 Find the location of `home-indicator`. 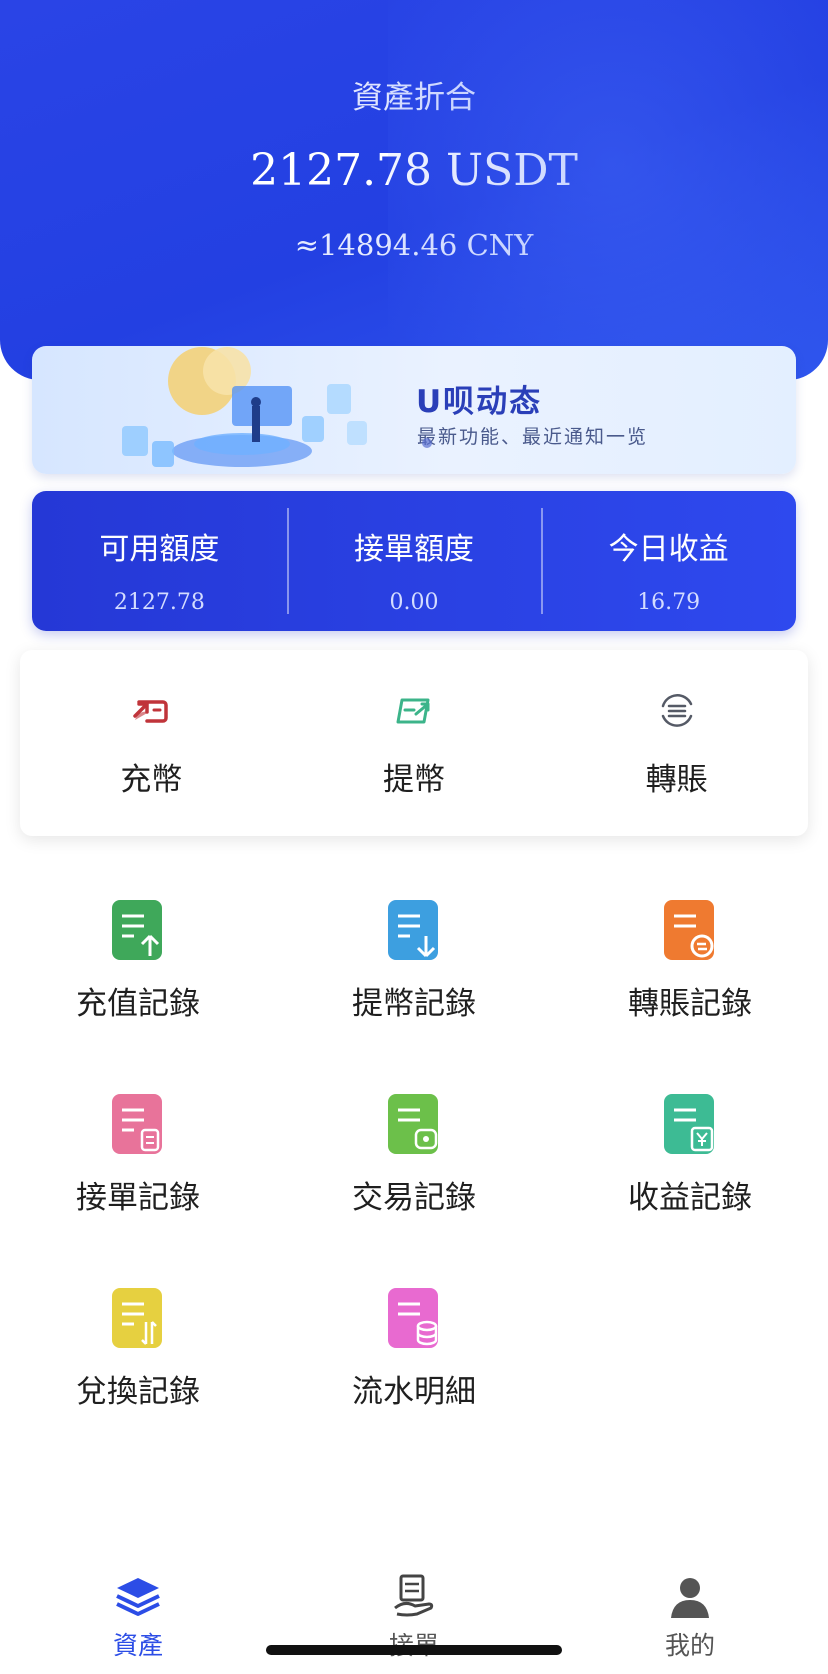

home-indicator is located at coordinates (414, 1650).